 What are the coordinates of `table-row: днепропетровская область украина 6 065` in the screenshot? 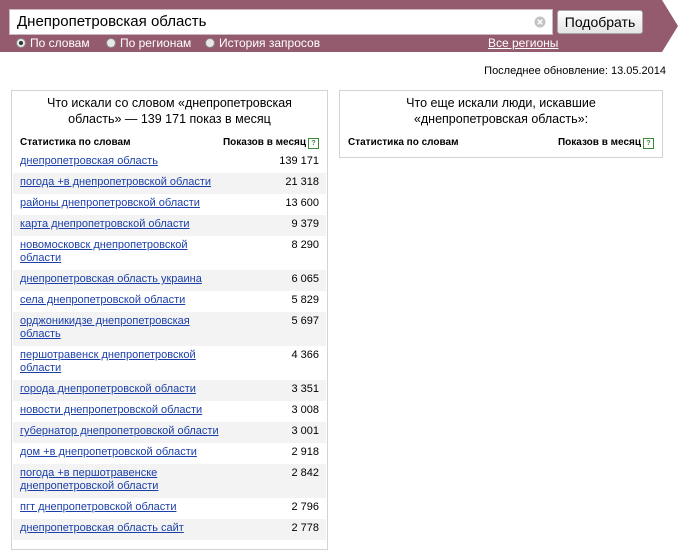 It's located at (169, 280).